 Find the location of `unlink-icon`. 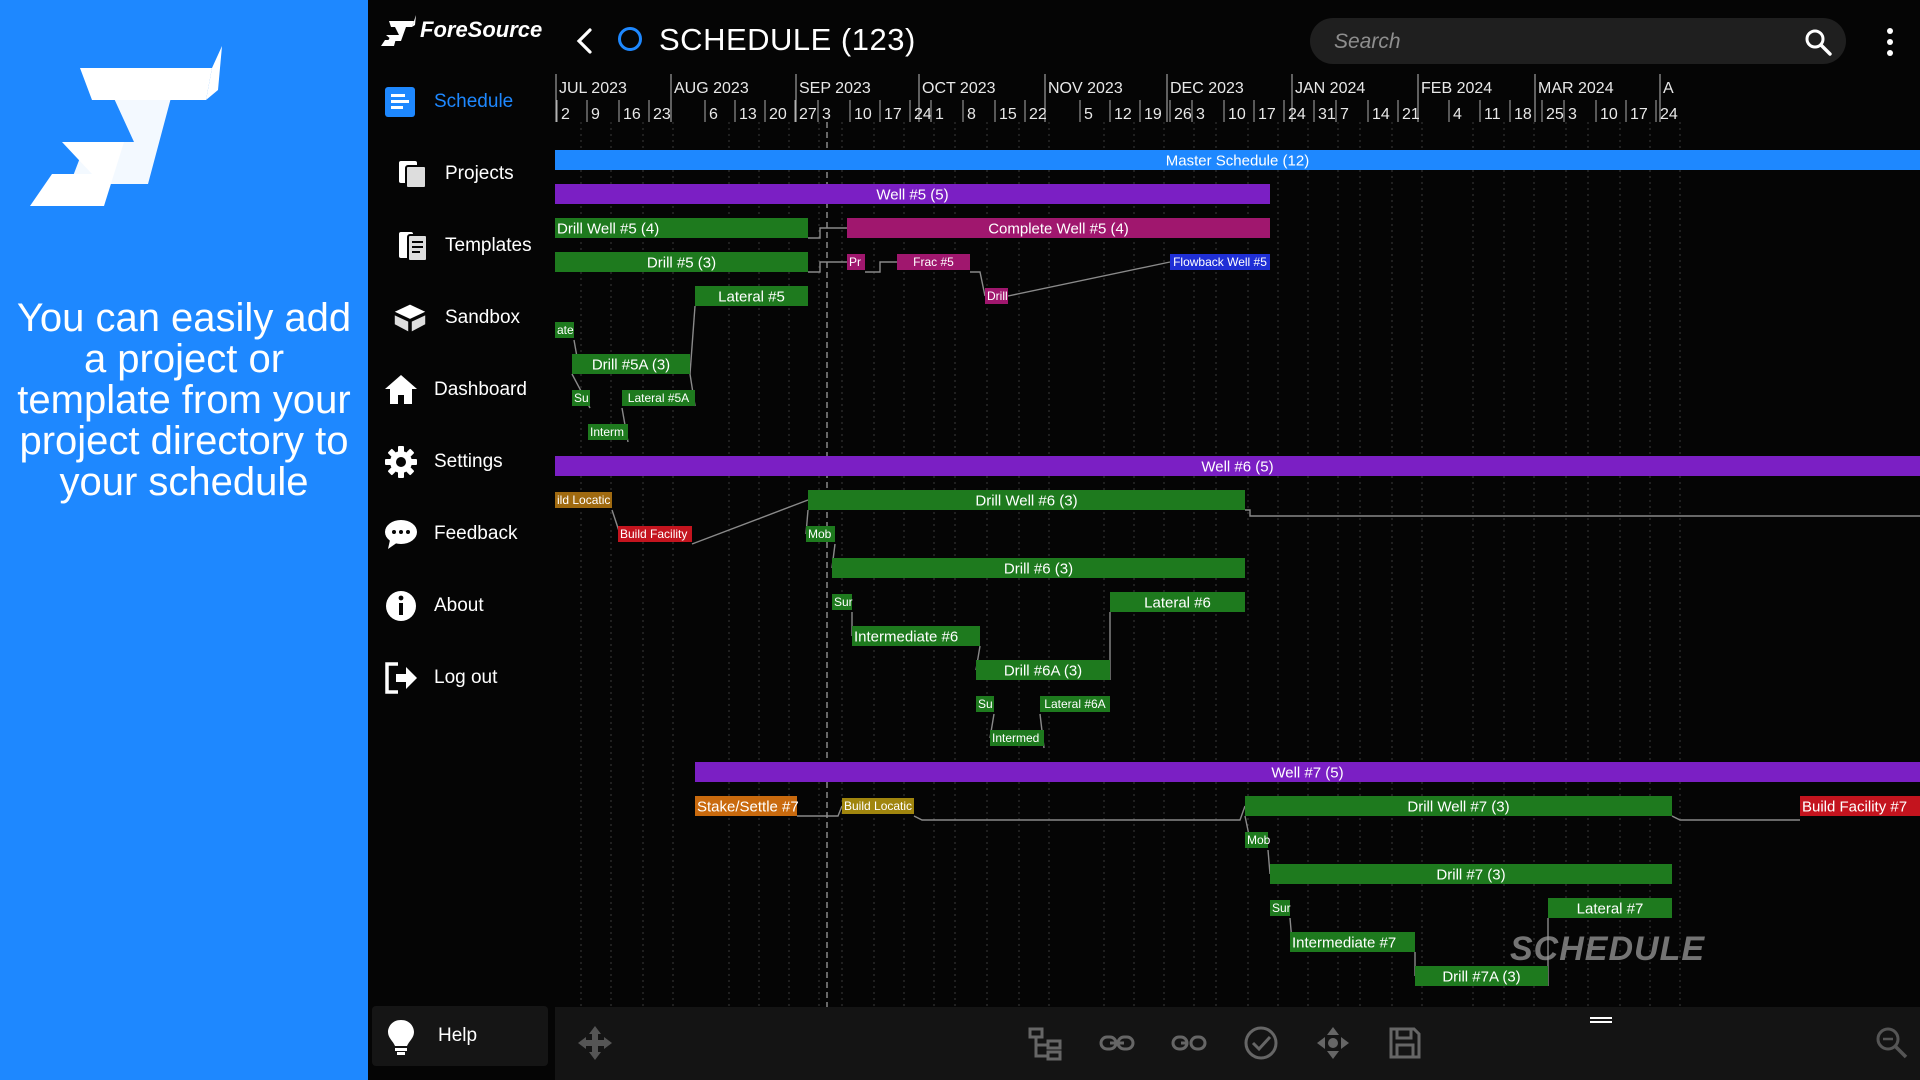

unlink-icon is located at coordinates (1189, 1043).